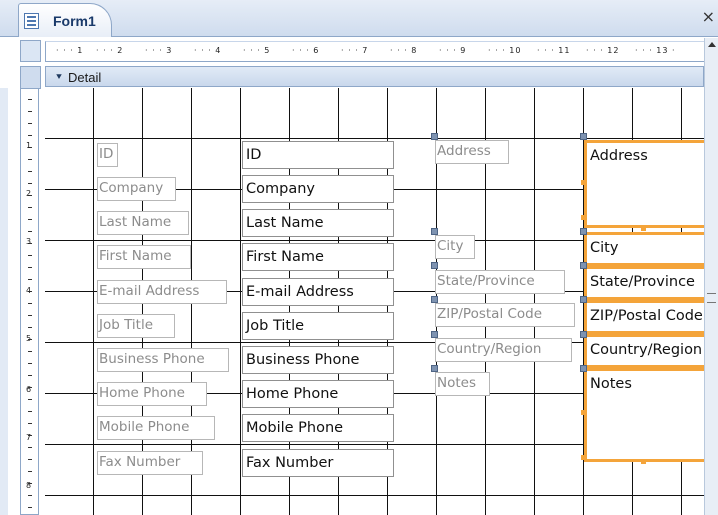  What do you see at coordinates (29, 389) in the screenshot?
I see `vruler-mark-6: 6` at bounding box center [29, 389].